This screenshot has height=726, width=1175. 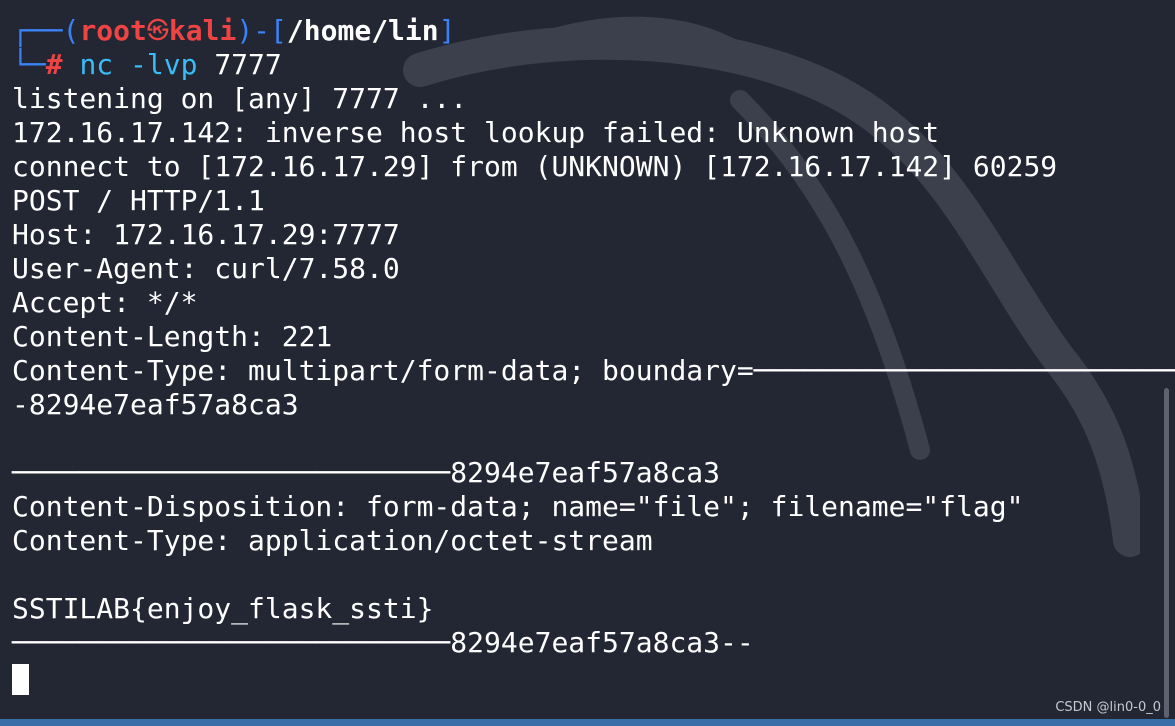 I want to click on prompt-hash: #, so click(x=54, y=64).